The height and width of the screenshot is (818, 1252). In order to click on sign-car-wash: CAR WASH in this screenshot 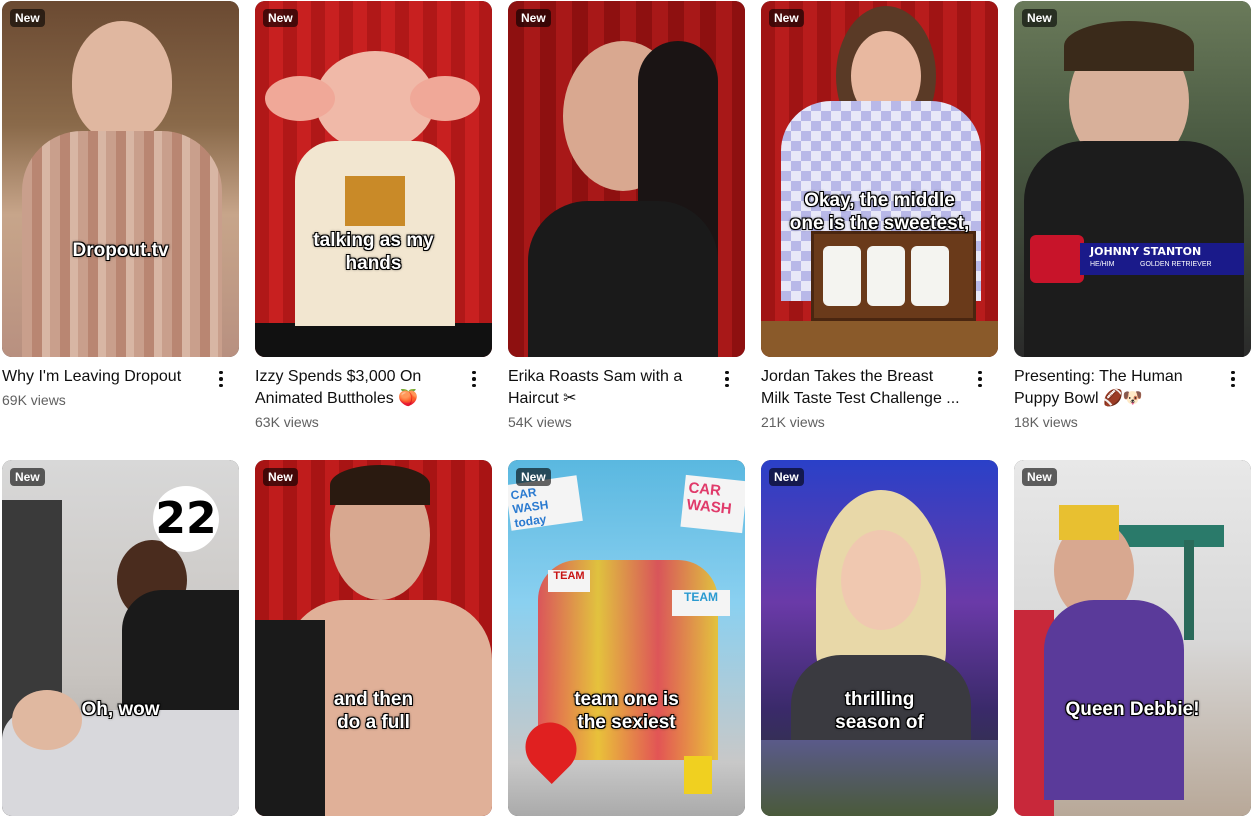, I will do `click(712, 504)`.